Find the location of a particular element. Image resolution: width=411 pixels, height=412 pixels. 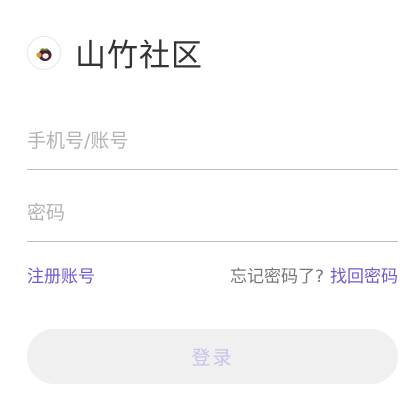

app-title: 山竹社区 is located at coordinates (139, 56).